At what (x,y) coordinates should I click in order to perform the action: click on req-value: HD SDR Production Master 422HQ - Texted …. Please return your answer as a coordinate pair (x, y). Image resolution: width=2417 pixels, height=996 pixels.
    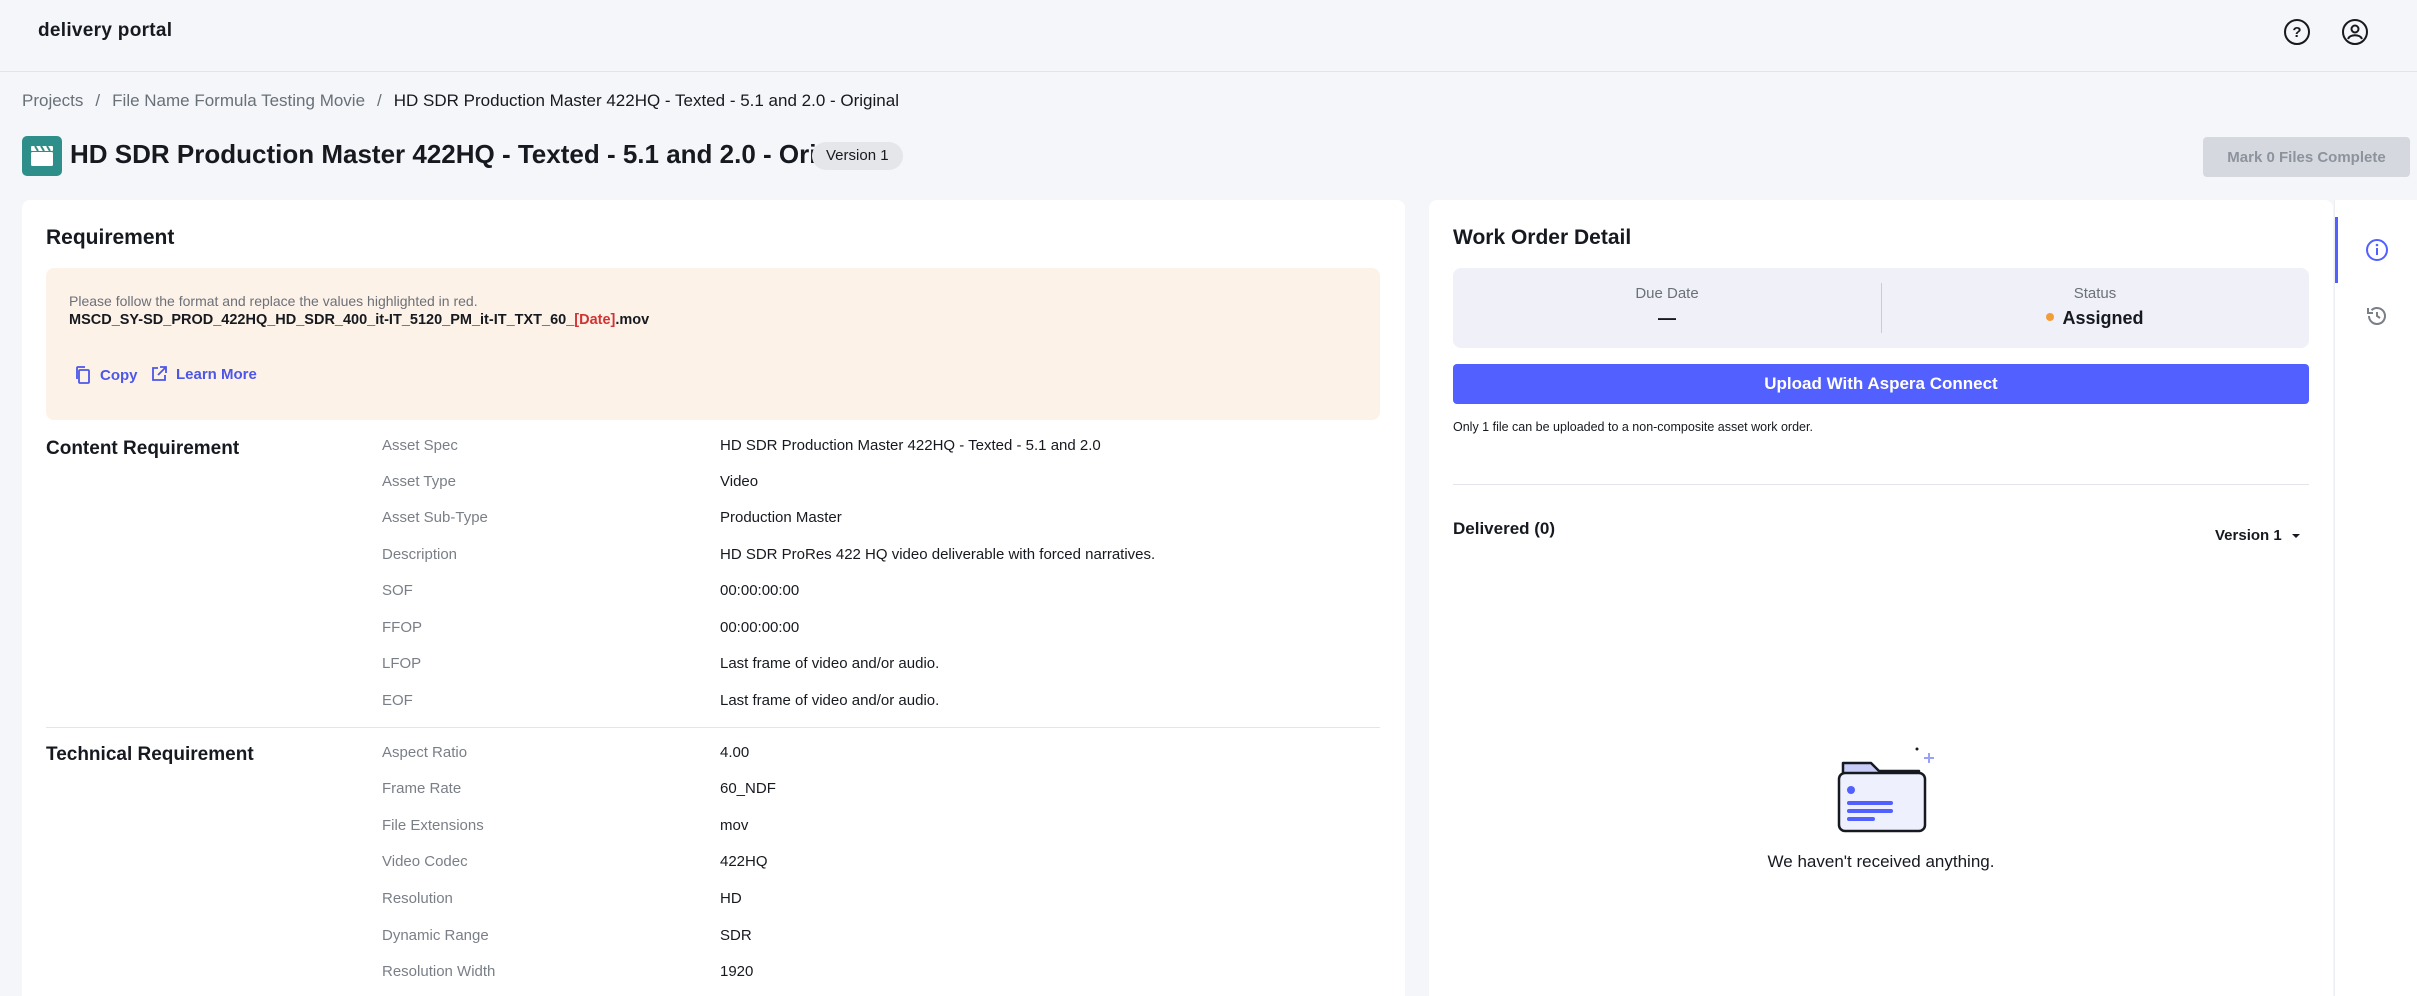
    Looking at the image, I should click on (910, 445).